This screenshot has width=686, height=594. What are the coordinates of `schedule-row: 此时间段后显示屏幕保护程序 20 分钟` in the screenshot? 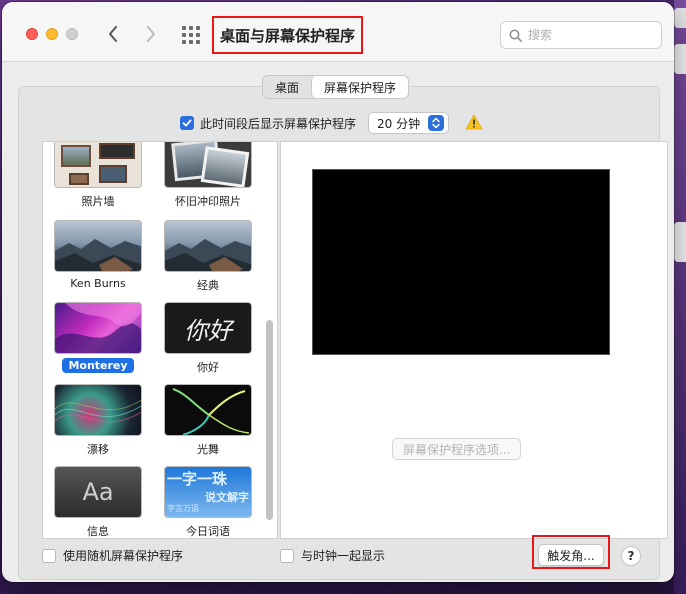 It's located at (331, 123).